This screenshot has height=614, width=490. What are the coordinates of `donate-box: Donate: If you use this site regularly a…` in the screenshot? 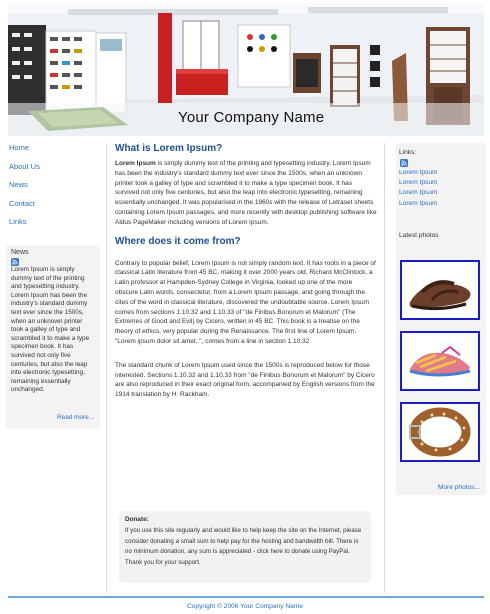 It's located at (245, 547).